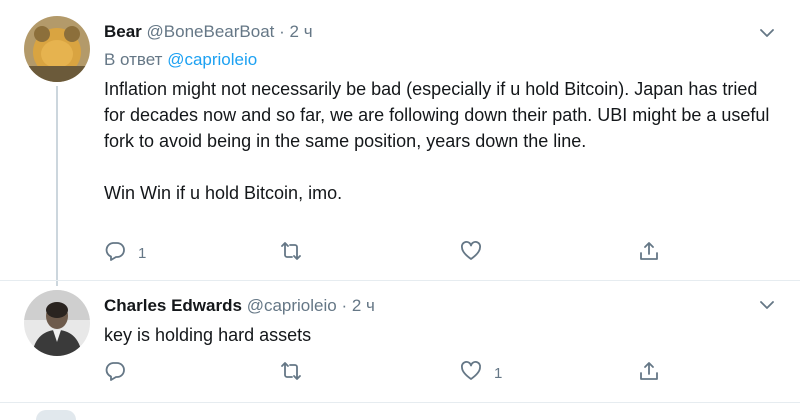 This screenshot has width=800, height=420. I want to click on timestamp: 2 ч, so click(363, 305).